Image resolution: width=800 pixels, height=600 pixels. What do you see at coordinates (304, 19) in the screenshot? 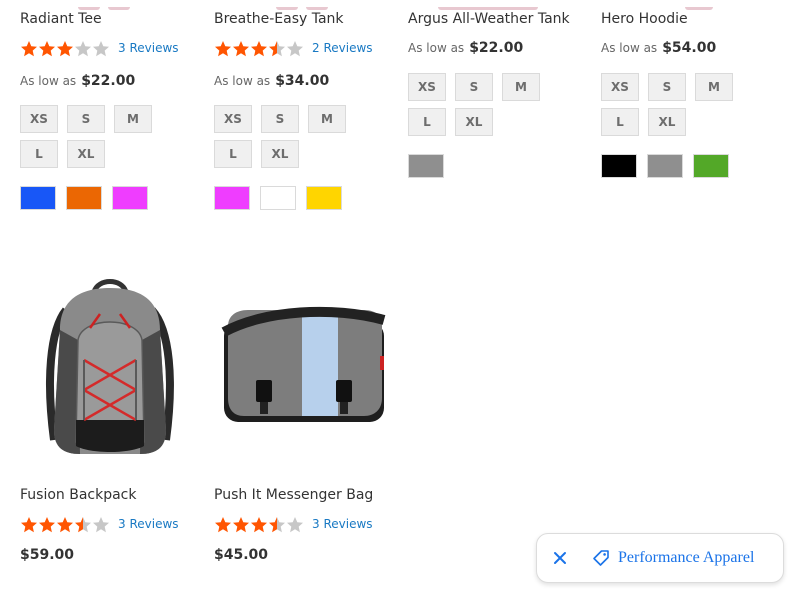
I see `product-name: Breathe-Easy Tank` at bounding box center [304, 19].